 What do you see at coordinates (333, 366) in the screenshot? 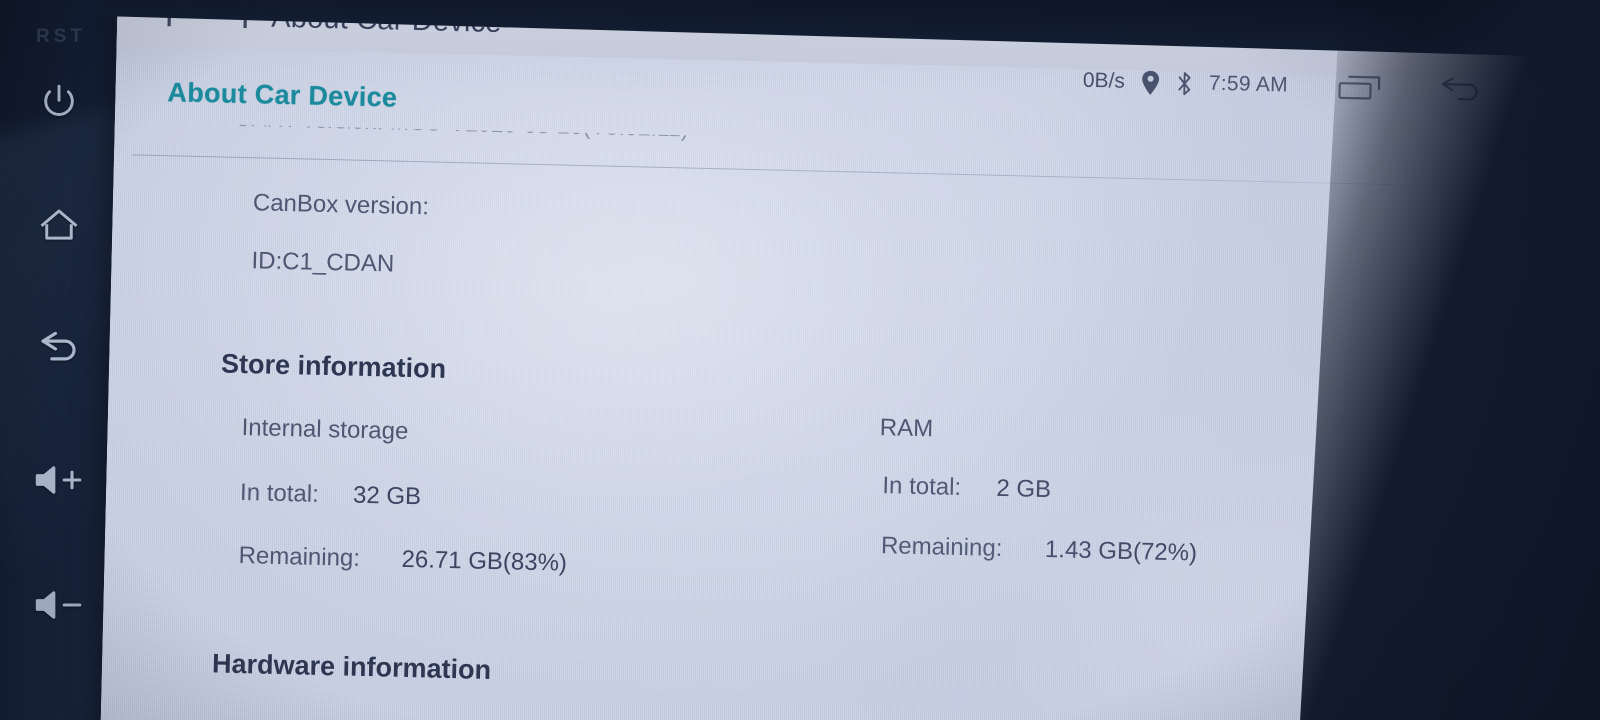
I see `store-information-title: Store information` at bounding box center [333, 366].